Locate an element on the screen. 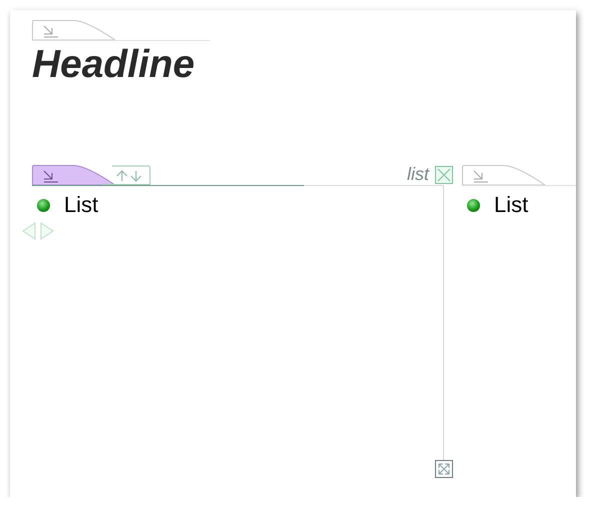  arrow-buttons-icon is located at coordinates (127, 175).